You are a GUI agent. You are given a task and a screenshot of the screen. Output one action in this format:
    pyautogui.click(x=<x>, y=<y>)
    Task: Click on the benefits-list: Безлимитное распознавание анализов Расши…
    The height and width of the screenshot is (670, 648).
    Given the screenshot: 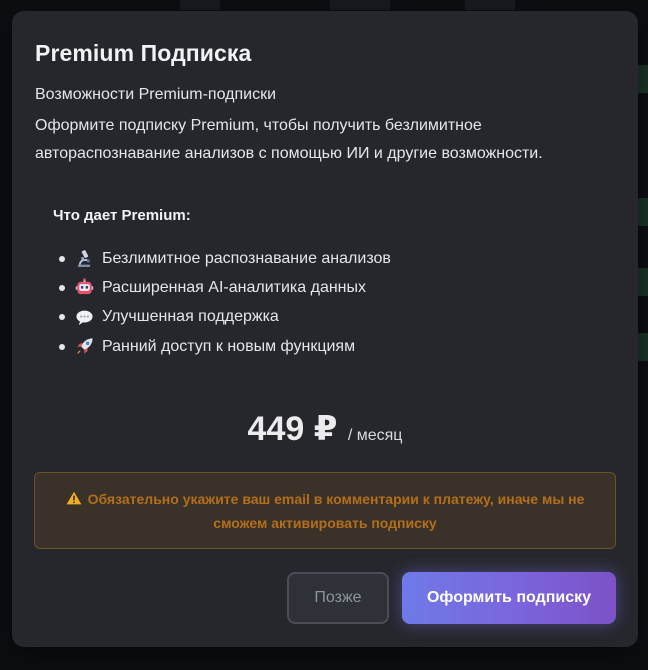 What is the action you would take?
    pyautogui.click(x=225, y=302)
    